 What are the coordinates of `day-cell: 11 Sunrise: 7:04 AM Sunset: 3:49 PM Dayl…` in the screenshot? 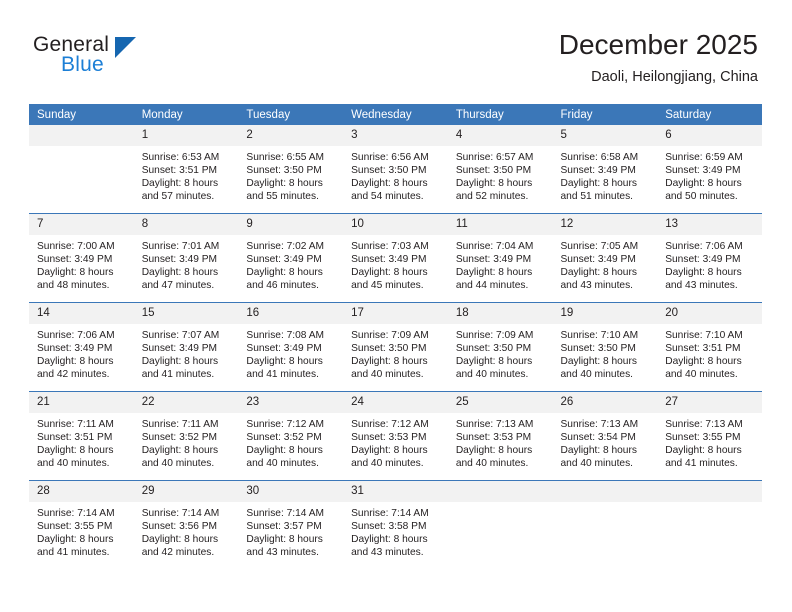 It's located at (500, 258).